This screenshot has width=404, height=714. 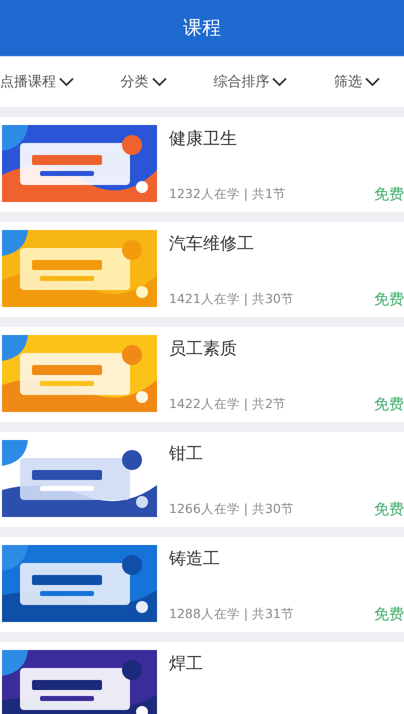 I want to click on filter-dropdown: 点播课程, so click(x=37, y=82).